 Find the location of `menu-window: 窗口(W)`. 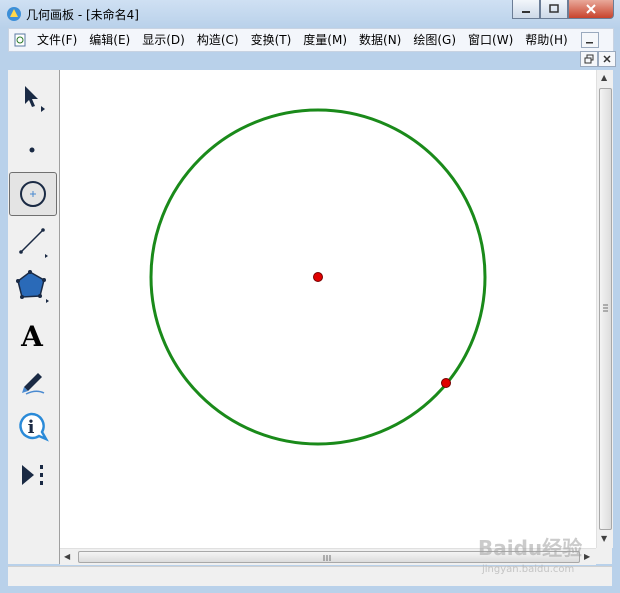

menu-window: 窗口(W) is located at coordinates (490, 40).